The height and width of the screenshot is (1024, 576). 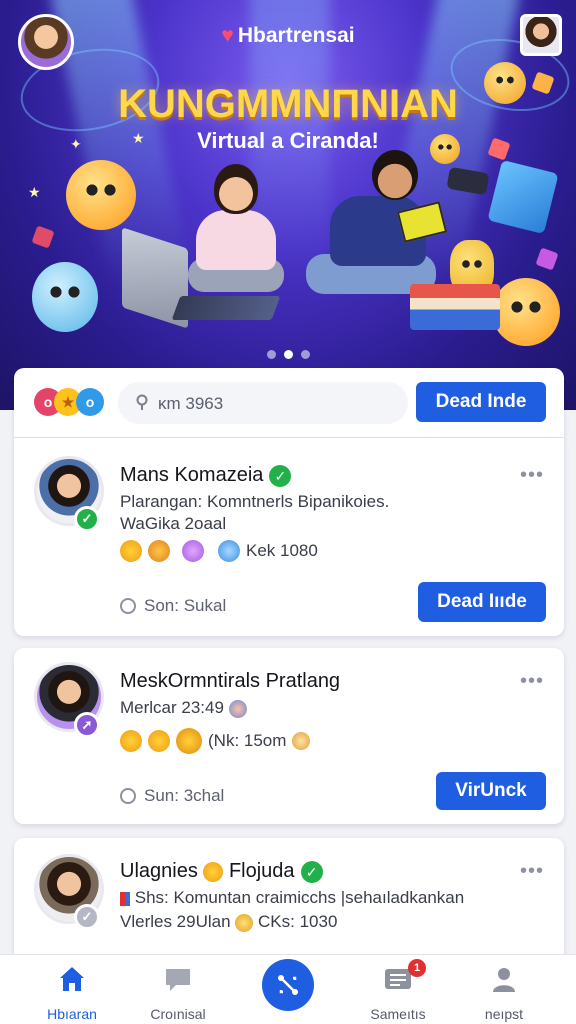 I want to click on post-text: WaGika 2oaal, so click(x=173, y=523).